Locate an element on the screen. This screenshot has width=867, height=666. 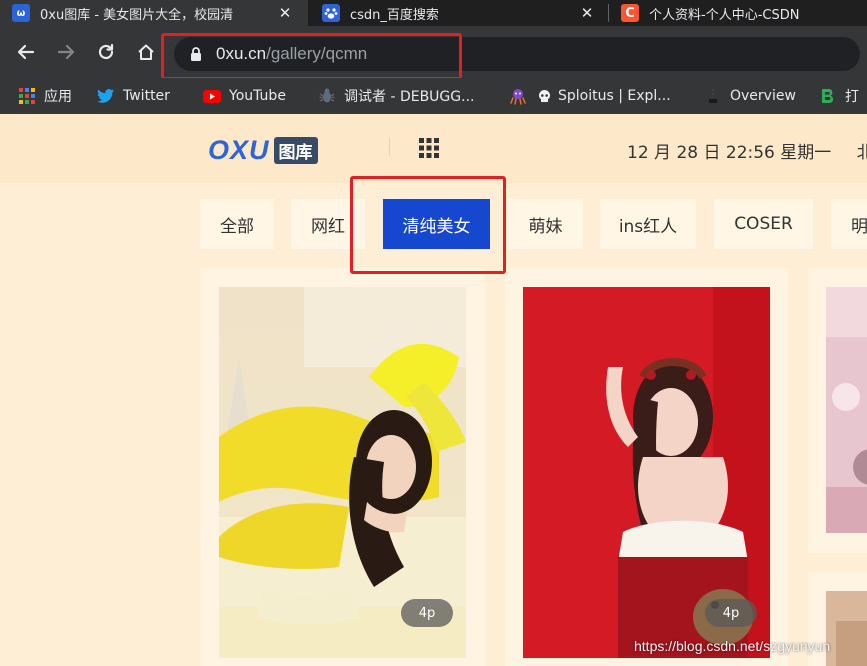
home-icon is located at coordinates (146, 52).